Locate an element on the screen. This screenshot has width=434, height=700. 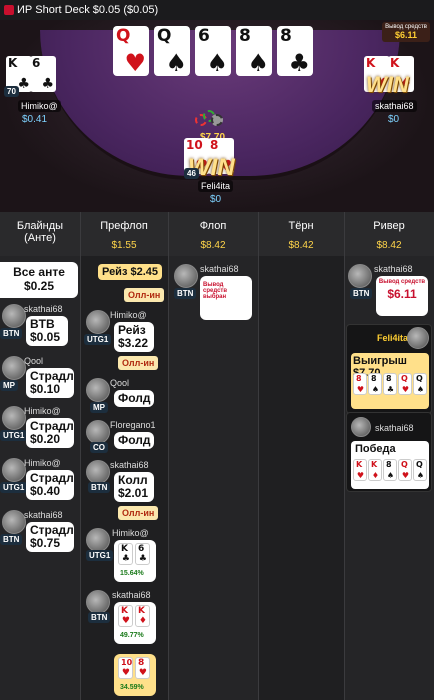
preflop-entry-1: Рейз $3.22 is located at coordinates (134, 337).